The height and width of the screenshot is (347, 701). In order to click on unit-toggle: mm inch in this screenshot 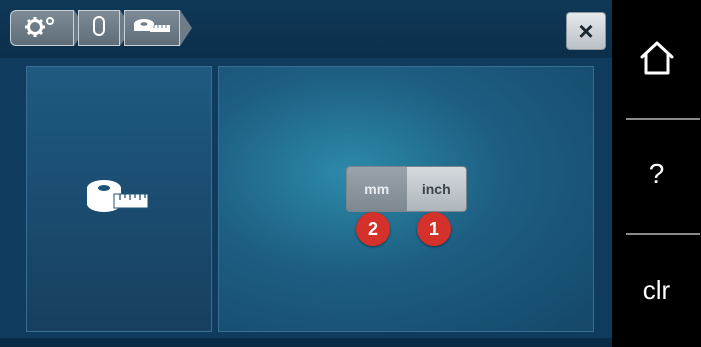, I will do `click(406, 189)`.